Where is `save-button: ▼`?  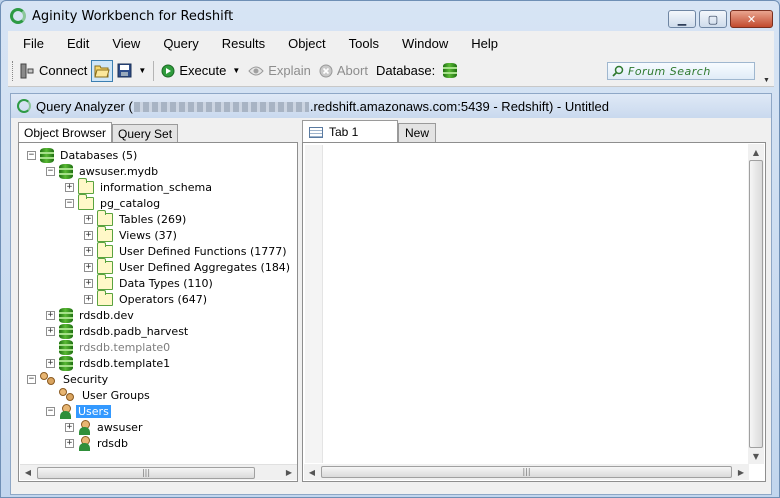
save-button: ▼ is located at coordinates (131, 71).